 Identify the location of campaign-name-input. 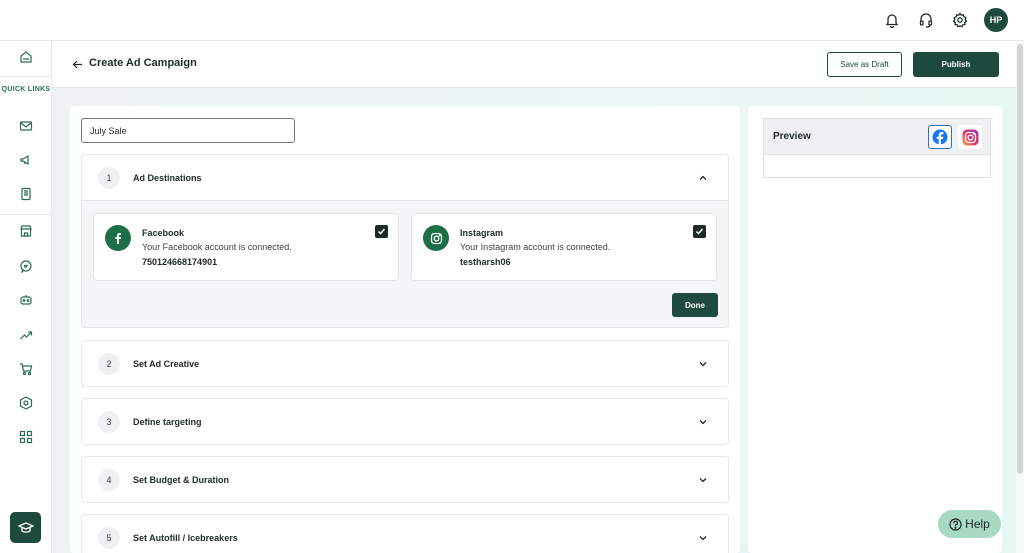
(188, 130).